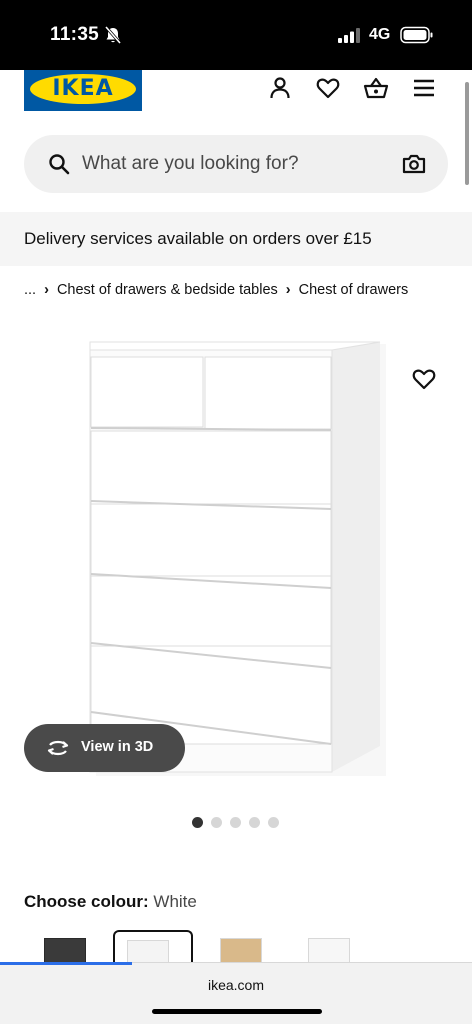 The width and height of the screenshot is (472, 1024). Describe the element at coordinates (113, 35) in the screenshot. I see `bell-muted-icon` at that location.